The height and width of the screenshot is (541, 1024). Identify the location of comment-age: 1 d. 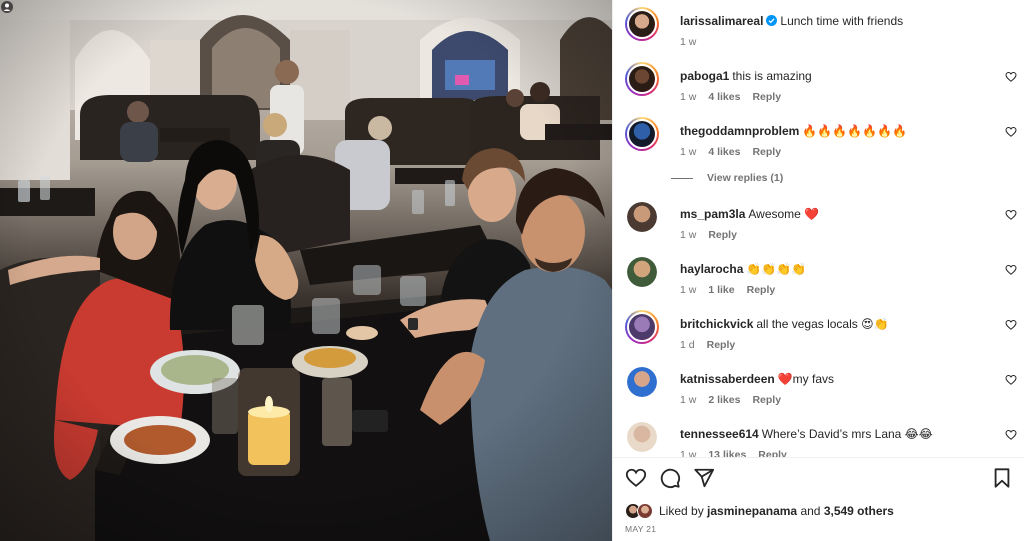
(687, 345).